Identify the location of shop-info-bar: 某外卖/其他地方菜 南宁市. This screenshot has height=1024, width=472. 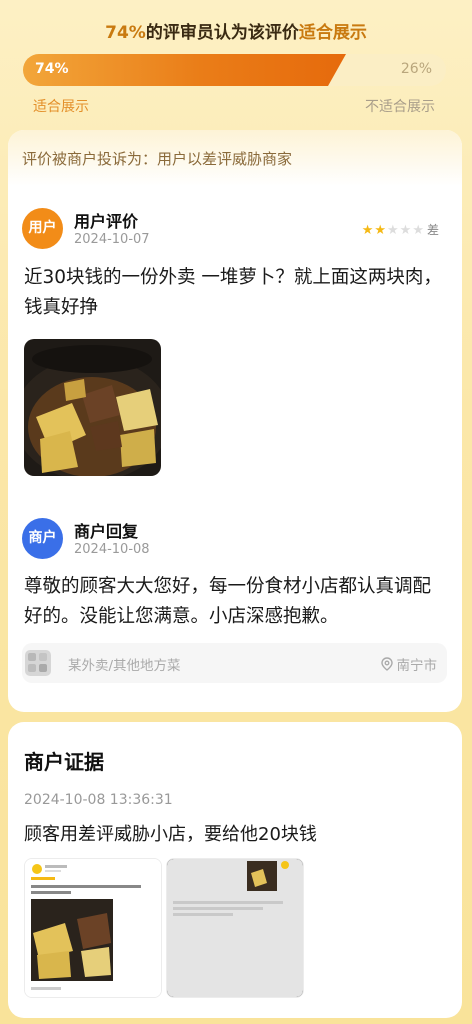
(234, 663).